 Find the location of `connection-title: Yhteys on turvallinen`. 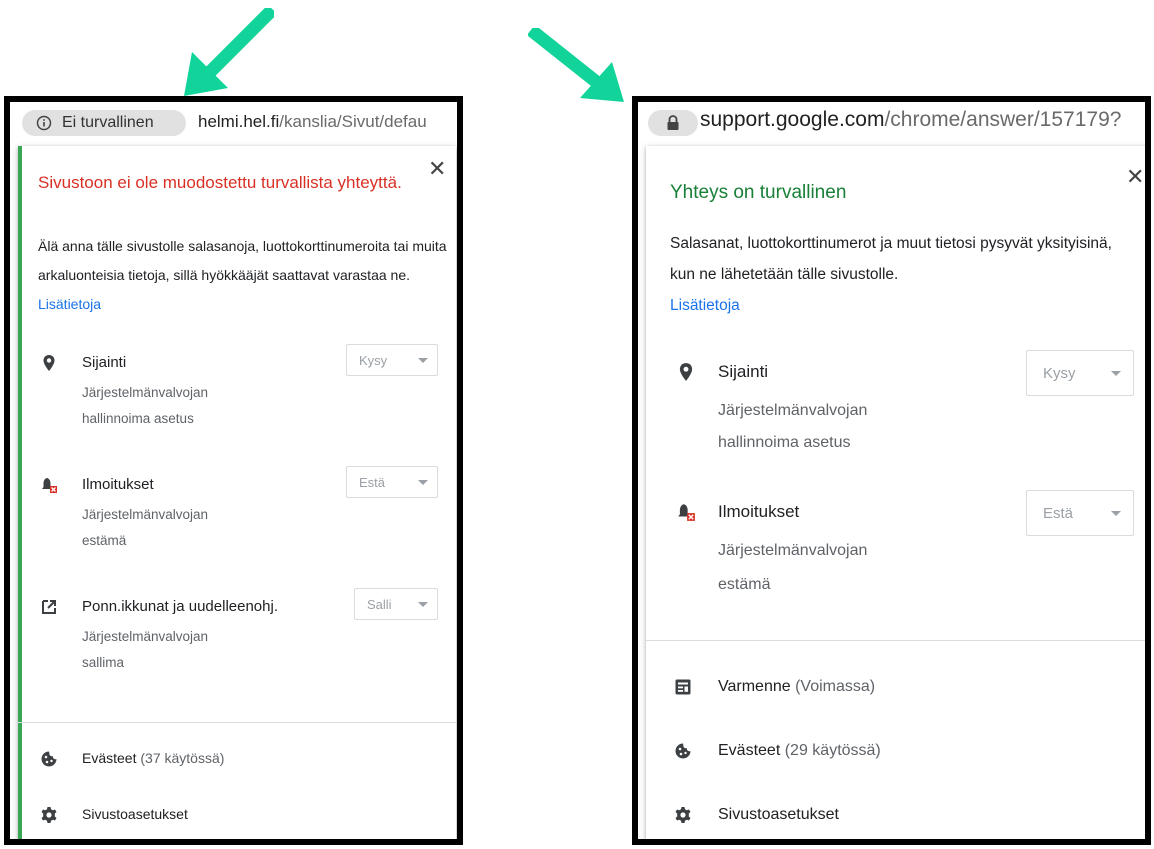

connection-title: Yhteys on turvallinen is located at coordinates (758, 192).